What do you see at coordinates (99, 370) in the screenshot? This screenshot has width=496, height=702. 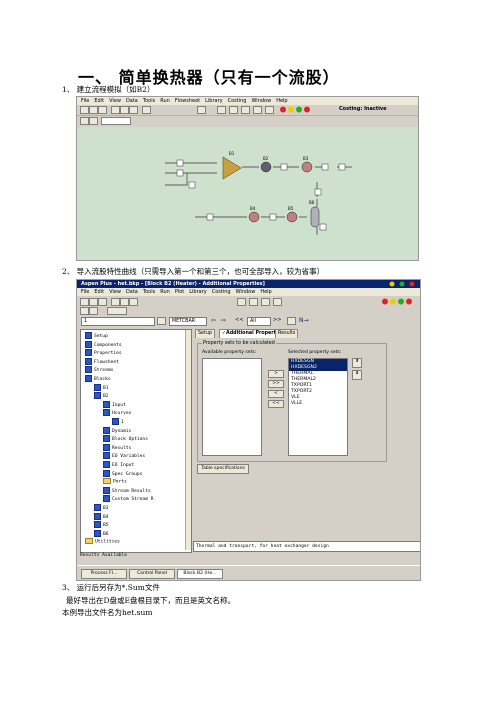 I see `tree-item: Streams` at bounding box center [99, 370].